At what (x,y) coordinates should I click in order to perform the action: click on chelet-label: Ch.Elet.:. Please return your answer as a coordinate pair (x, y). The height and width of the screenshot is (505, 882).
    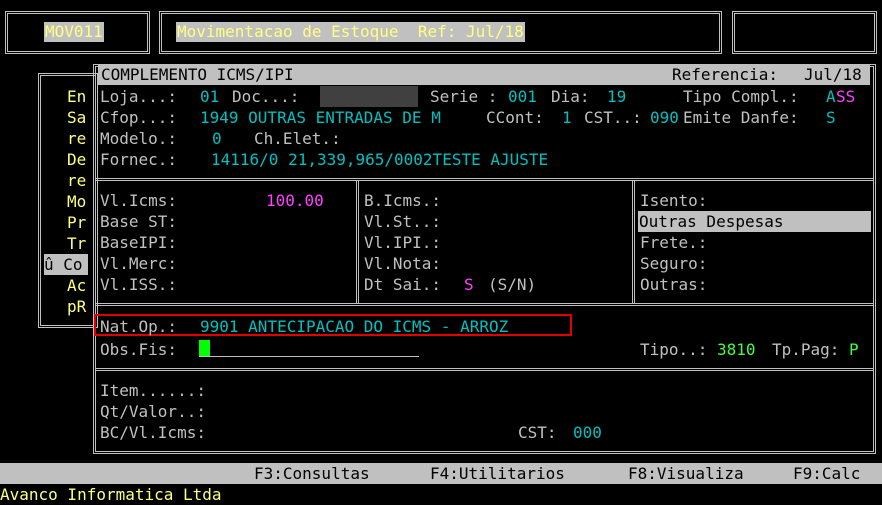
    Looking at the image, I should click on (297, 138).